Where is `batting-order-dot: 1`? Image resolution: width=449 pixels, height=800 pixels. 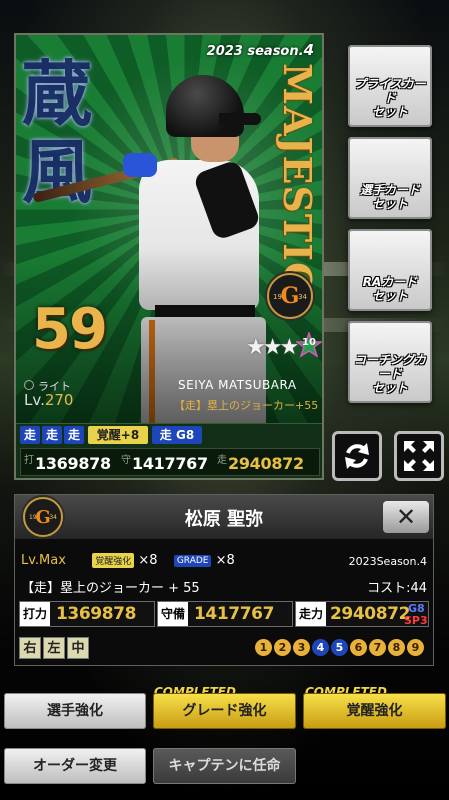
batting-order-dot: 1 is located at coordinates (263, 647).